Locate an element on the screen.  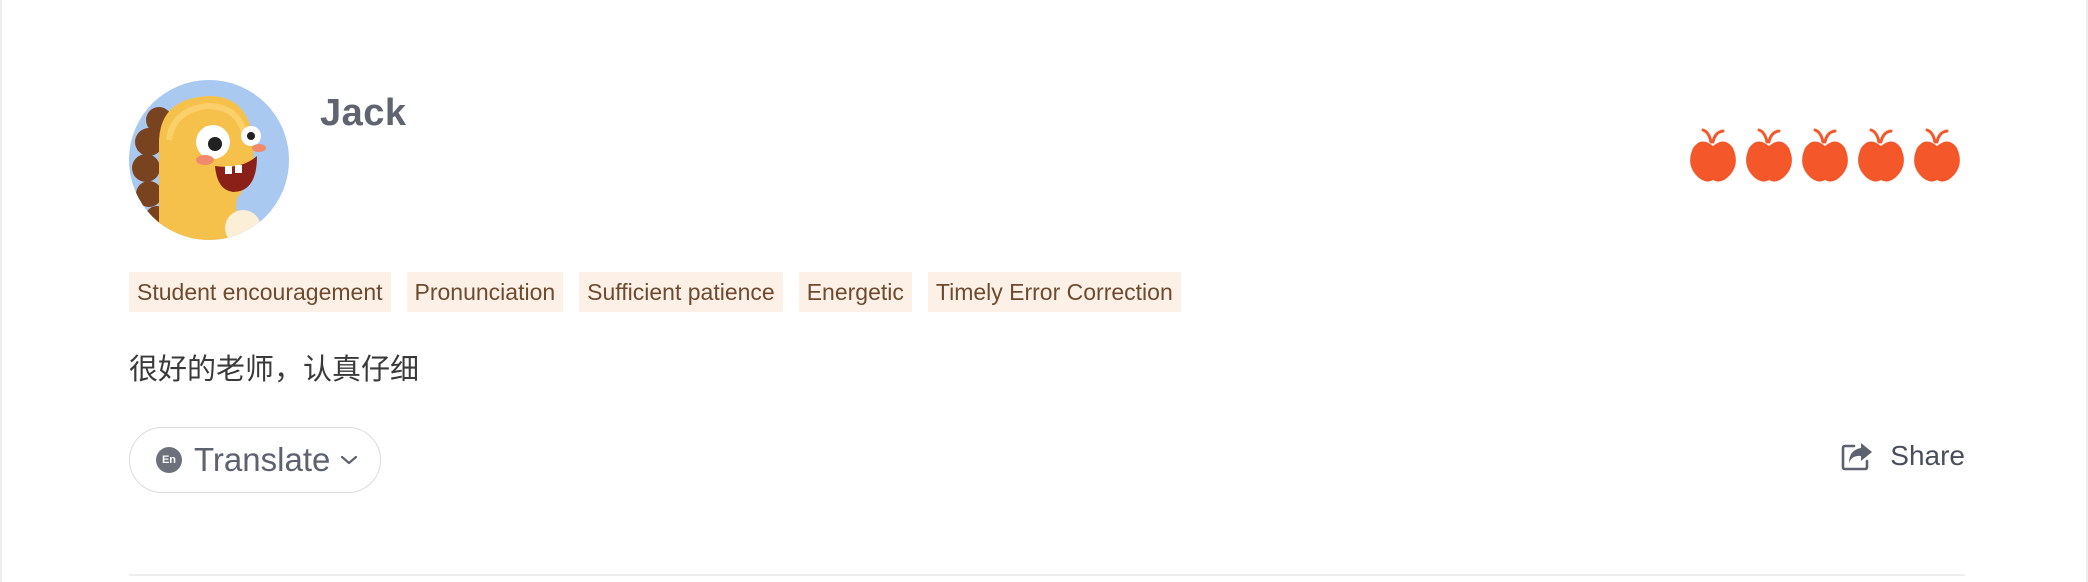
review-comment: 很好的老师，认真仔细 is located at coordinates (274, 369).